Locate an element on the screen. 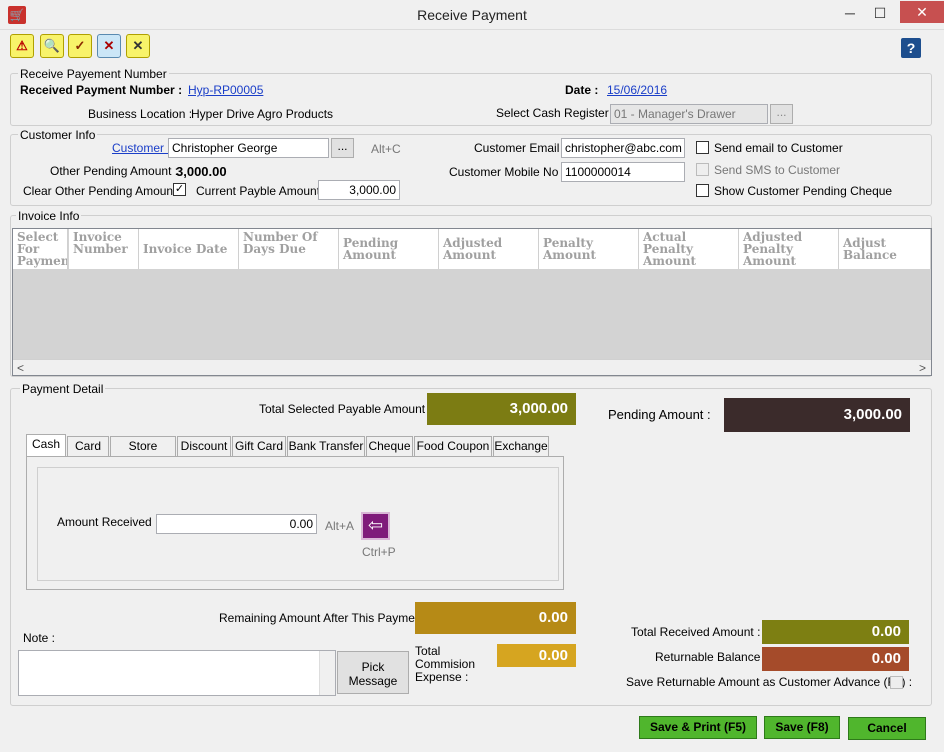 This screenshot has width=944, height=752. warning-icon: ⚠ is located at coordinates (22, 46).